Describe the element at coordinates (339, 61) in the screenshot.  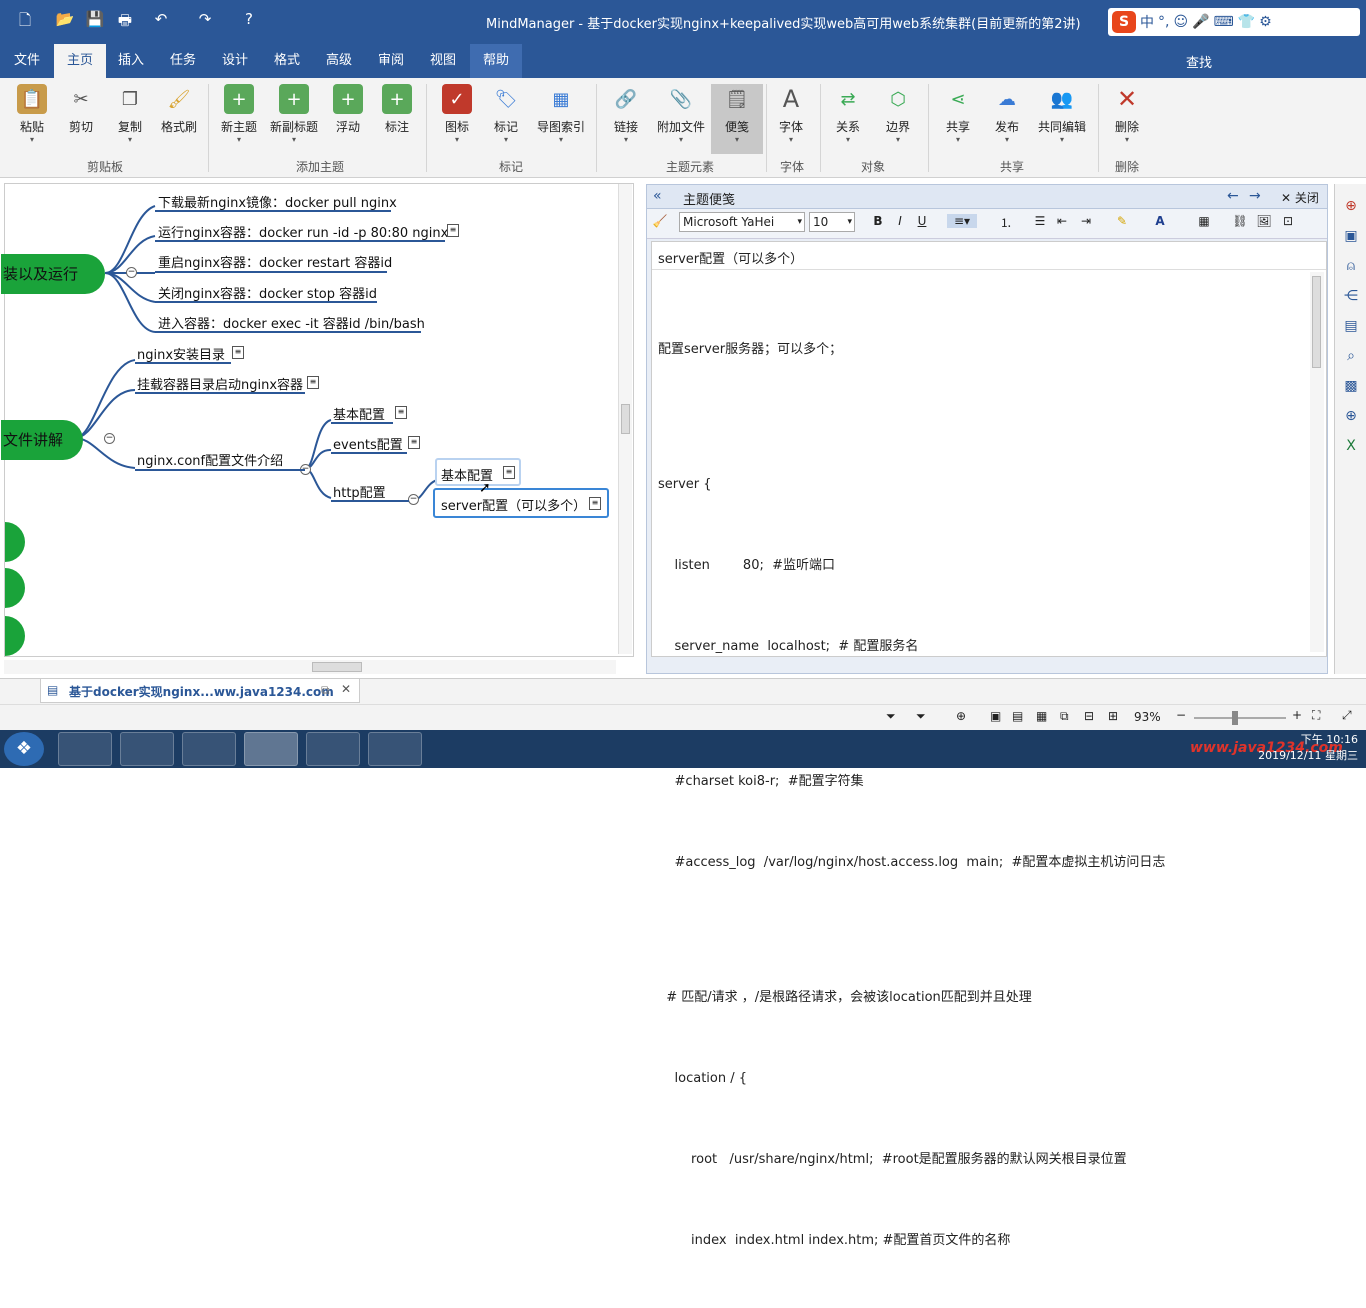
I see `menu-advanced: 高级` at that location.